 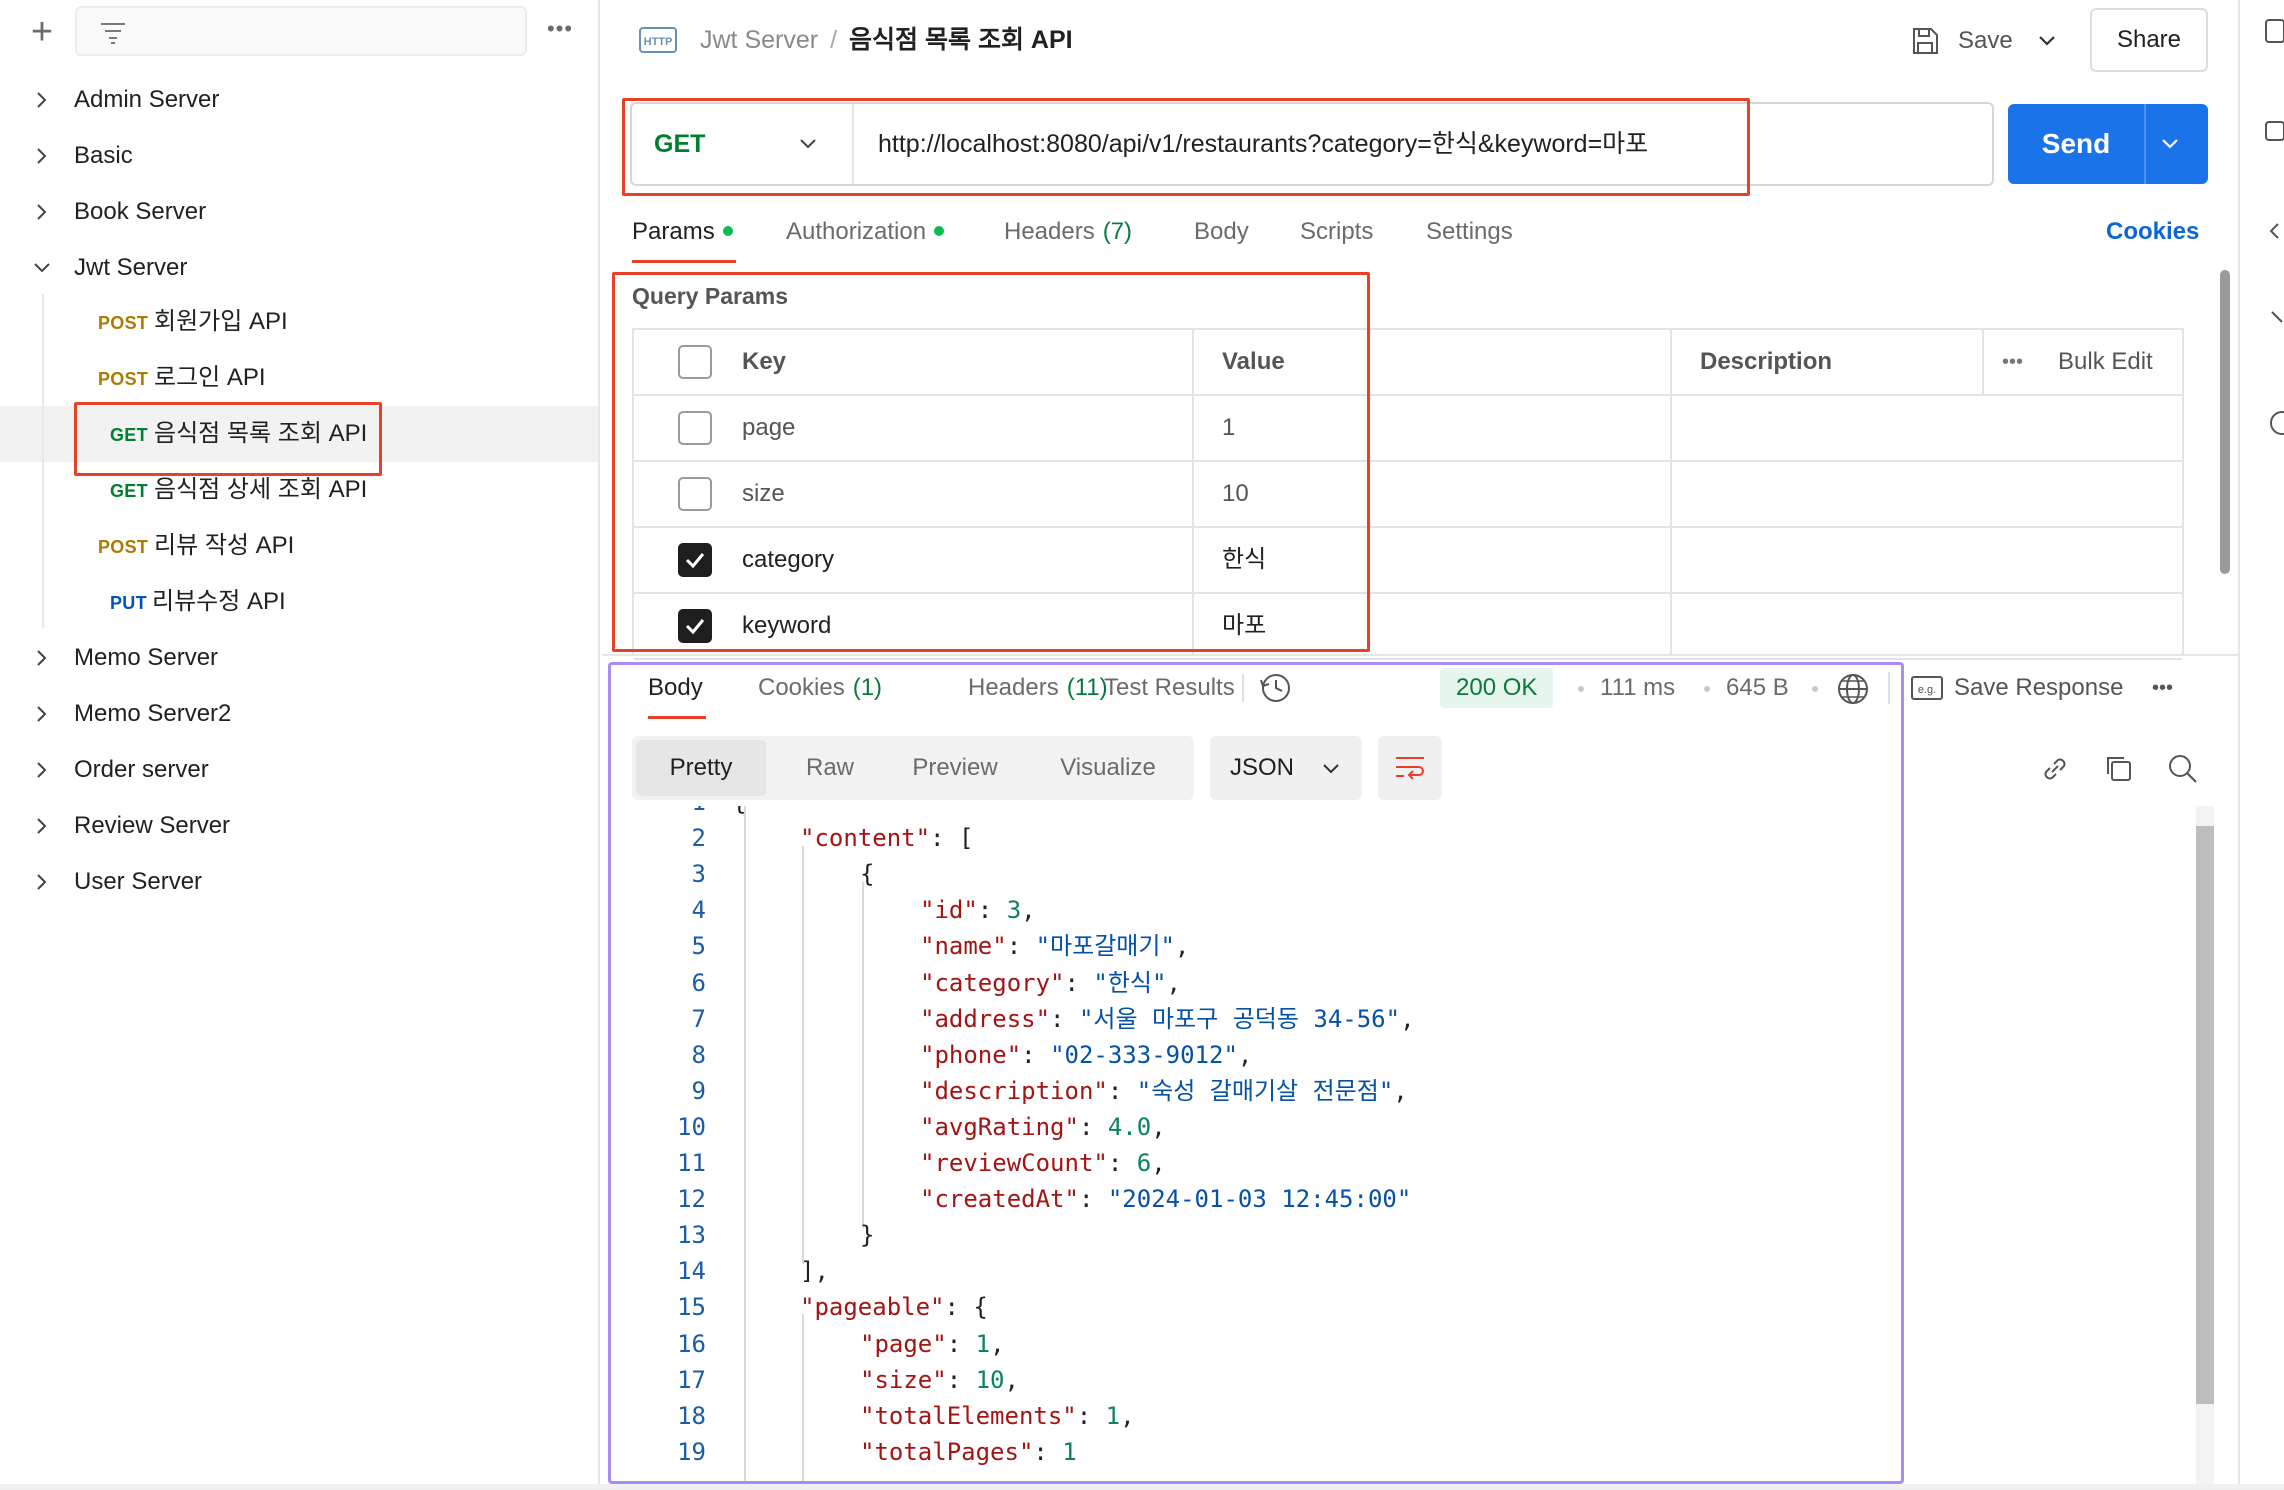 What do you see at coordinates (301, 31) in the screenshot?
I see `sidebar-filter-input` at bounding box center [301, 31].